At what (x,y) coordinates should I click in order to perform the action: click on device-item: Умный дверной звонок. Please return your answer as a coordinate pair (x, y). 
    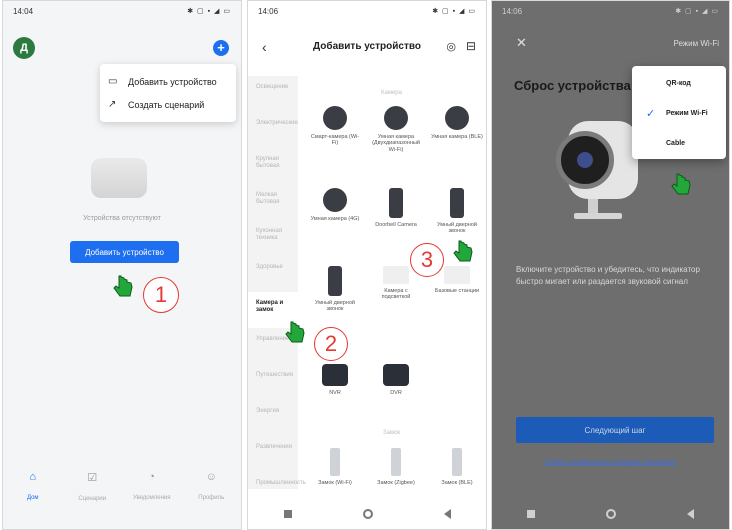
    Looking at the image, I should click on (335, 289).